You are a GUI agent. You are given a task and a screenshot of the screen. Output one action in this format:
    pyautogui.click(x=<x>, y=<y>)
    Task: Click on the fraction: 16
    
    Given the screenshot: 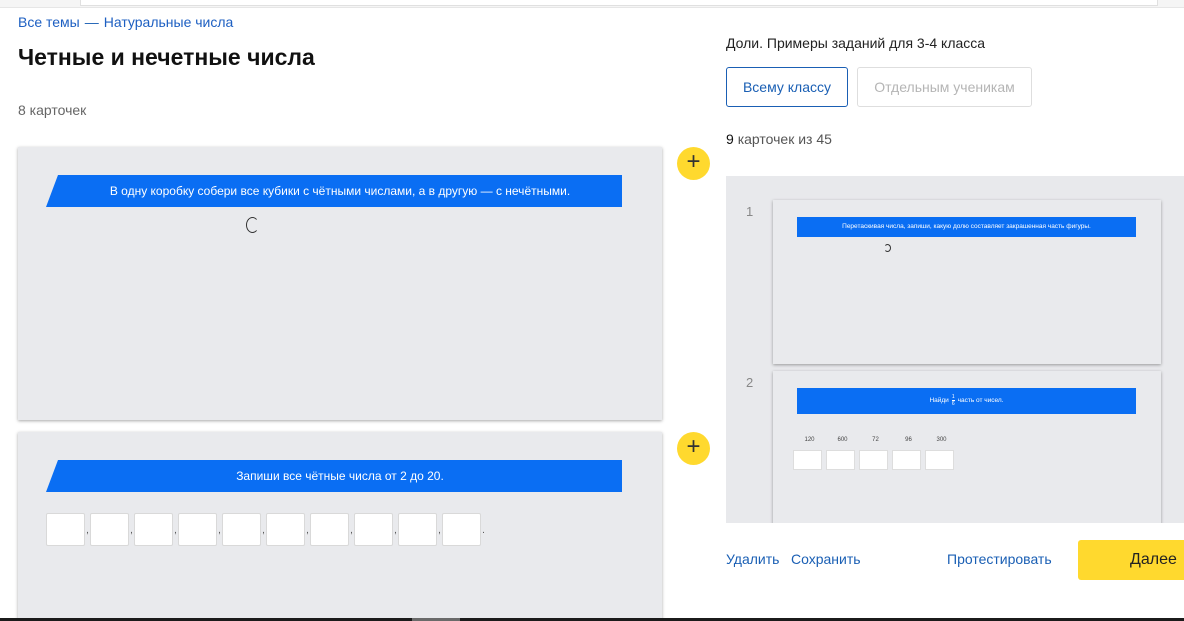 What is the action you would take?
    pyautogui.click(x=953, y=400)
    